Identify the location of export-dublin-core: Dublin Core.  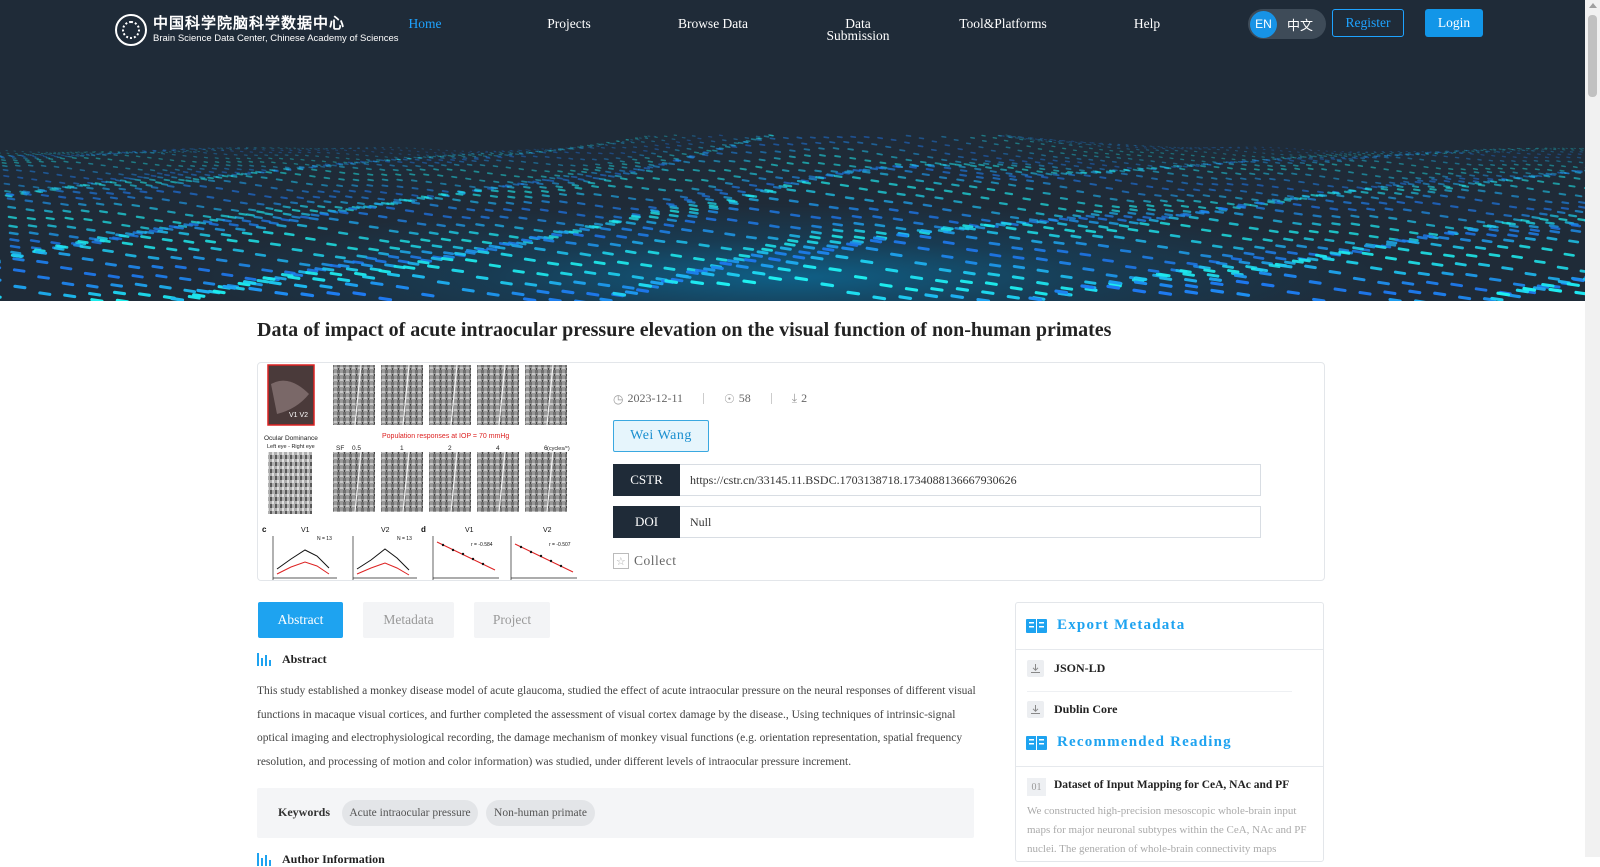
(1072, 709).